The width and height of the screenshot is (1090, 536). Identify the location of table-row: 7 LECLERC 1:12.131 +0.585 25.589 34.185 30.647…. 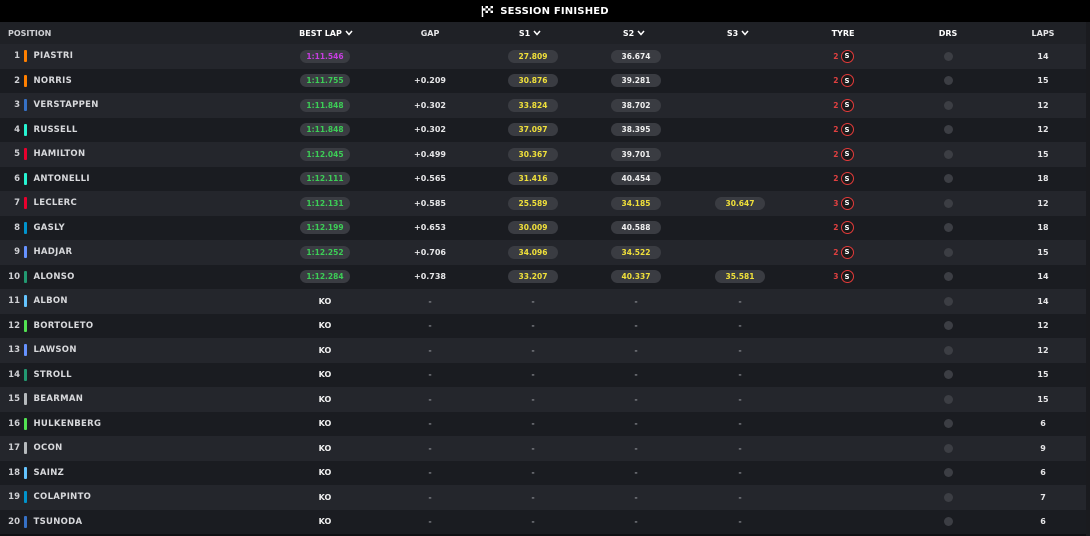
(543, 203).